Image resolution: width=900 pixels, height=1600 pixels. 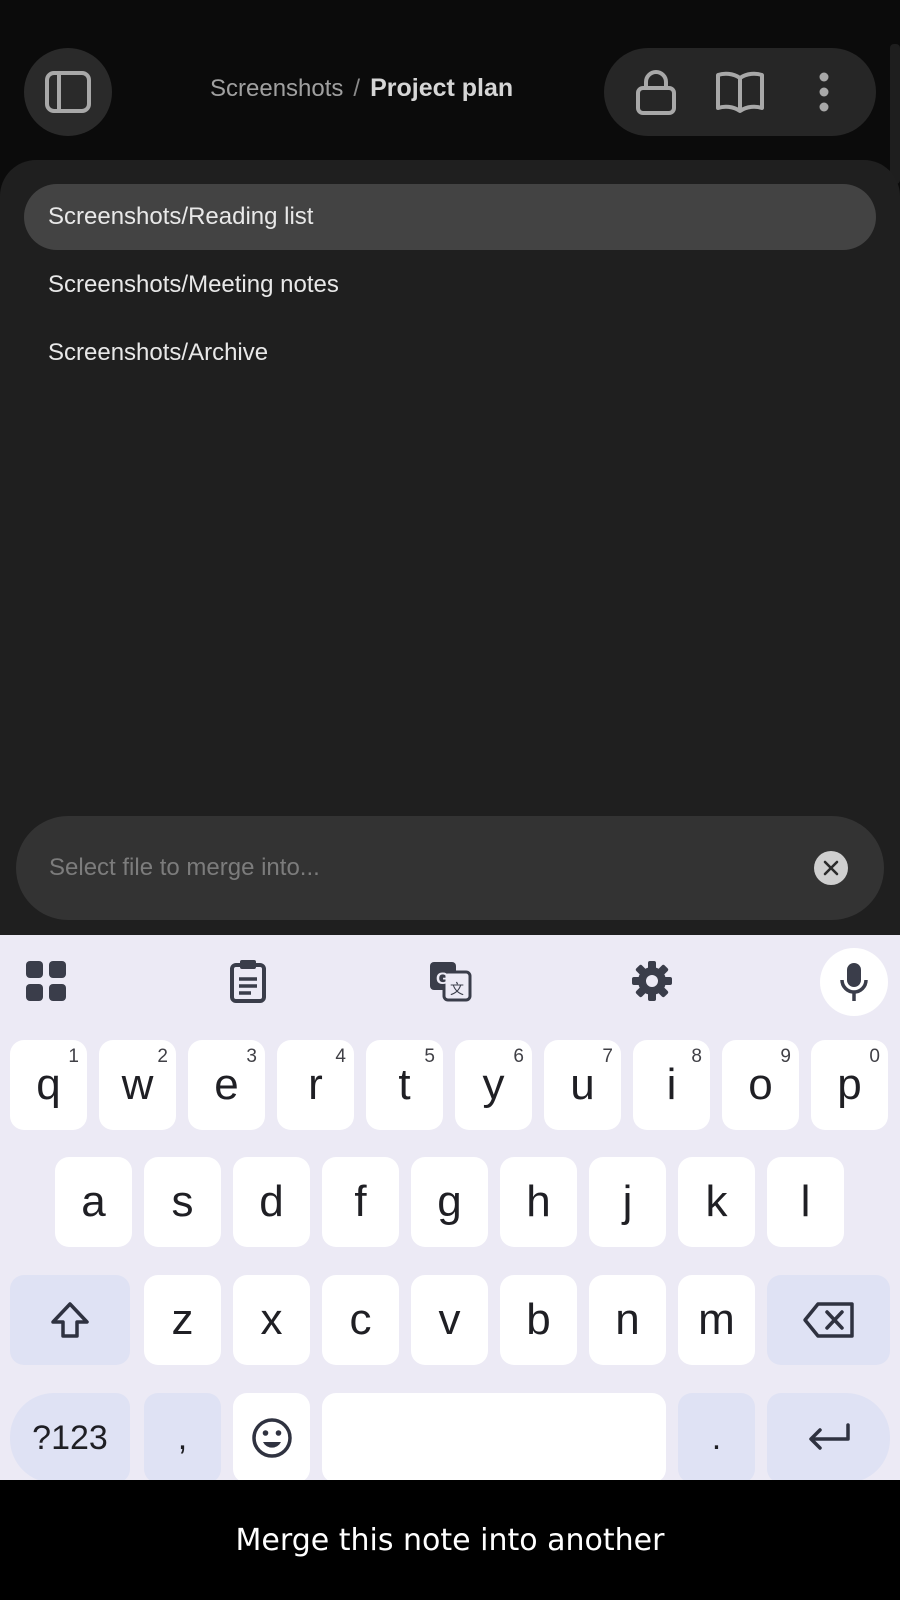 What do you see at coordinates (360, 1202) in the screenshot?
I see `key-f: f` at bounding box center [360, 1202].